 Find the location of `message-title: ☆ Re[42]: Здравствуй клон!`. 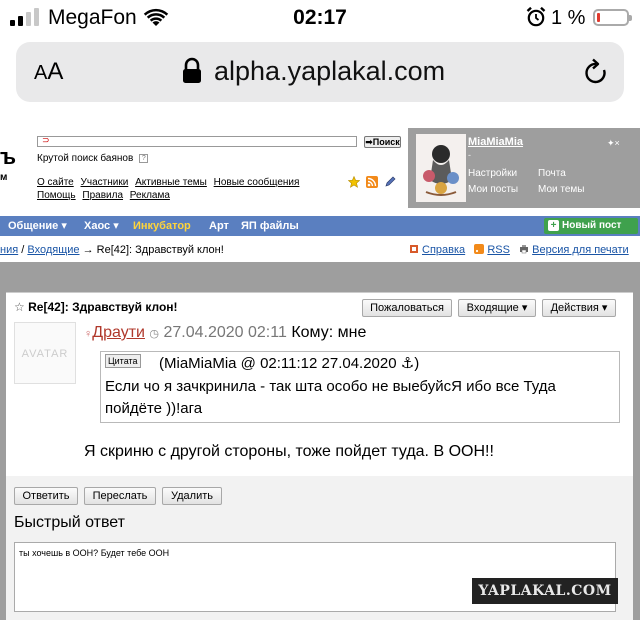

message-title: ☆ Re[42]: Здравствуй клон! is located at coordinates (96, 307).